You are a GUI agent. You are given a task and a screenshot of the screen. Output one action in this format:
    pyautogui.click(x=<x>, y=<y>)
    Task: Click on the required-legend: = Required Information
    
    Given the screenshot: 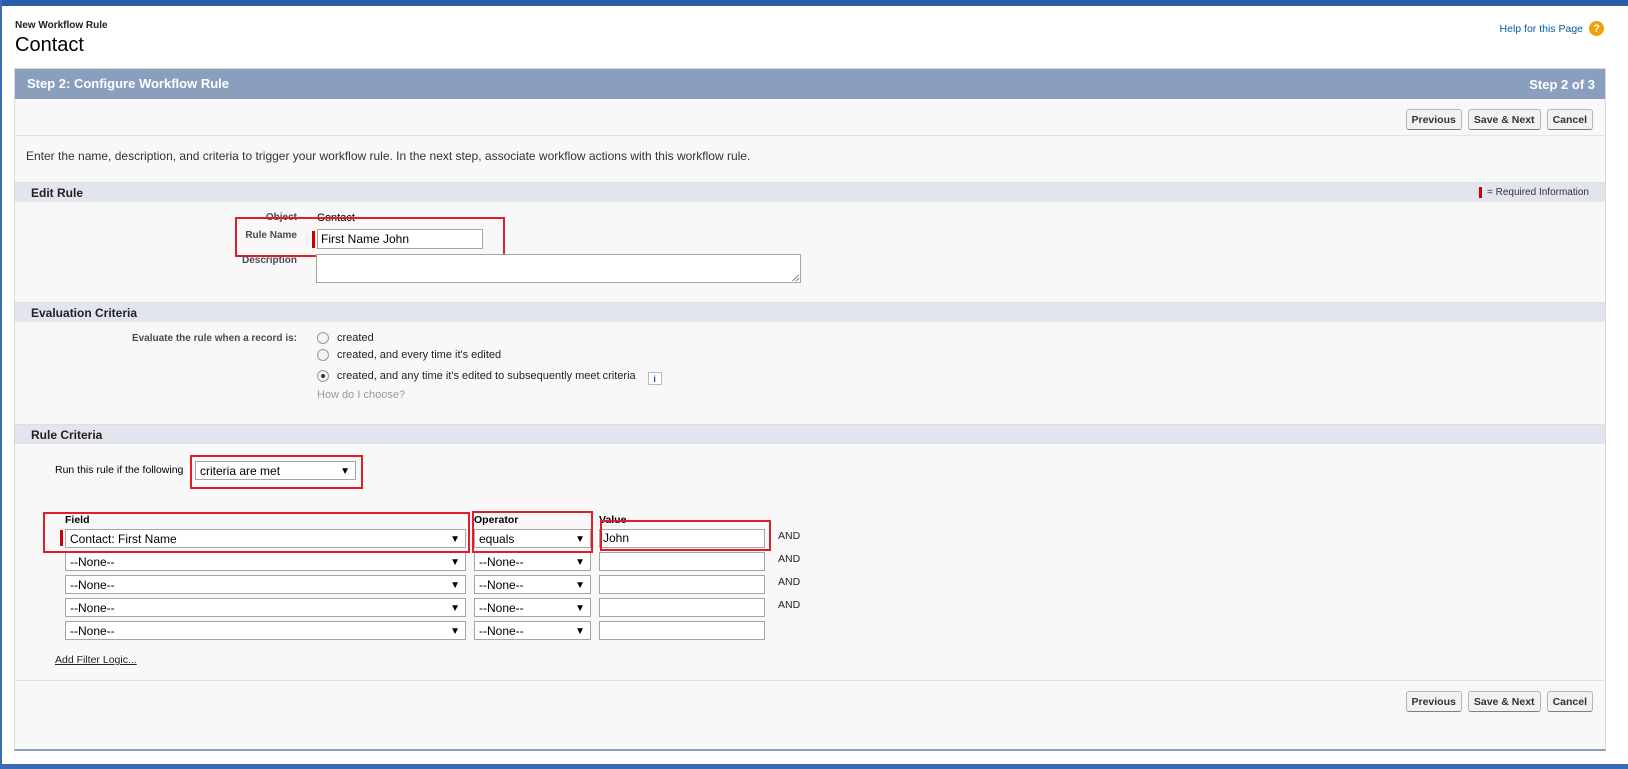 What is the action you would take?
    pyautogui.click(x=1533, y=192)
    